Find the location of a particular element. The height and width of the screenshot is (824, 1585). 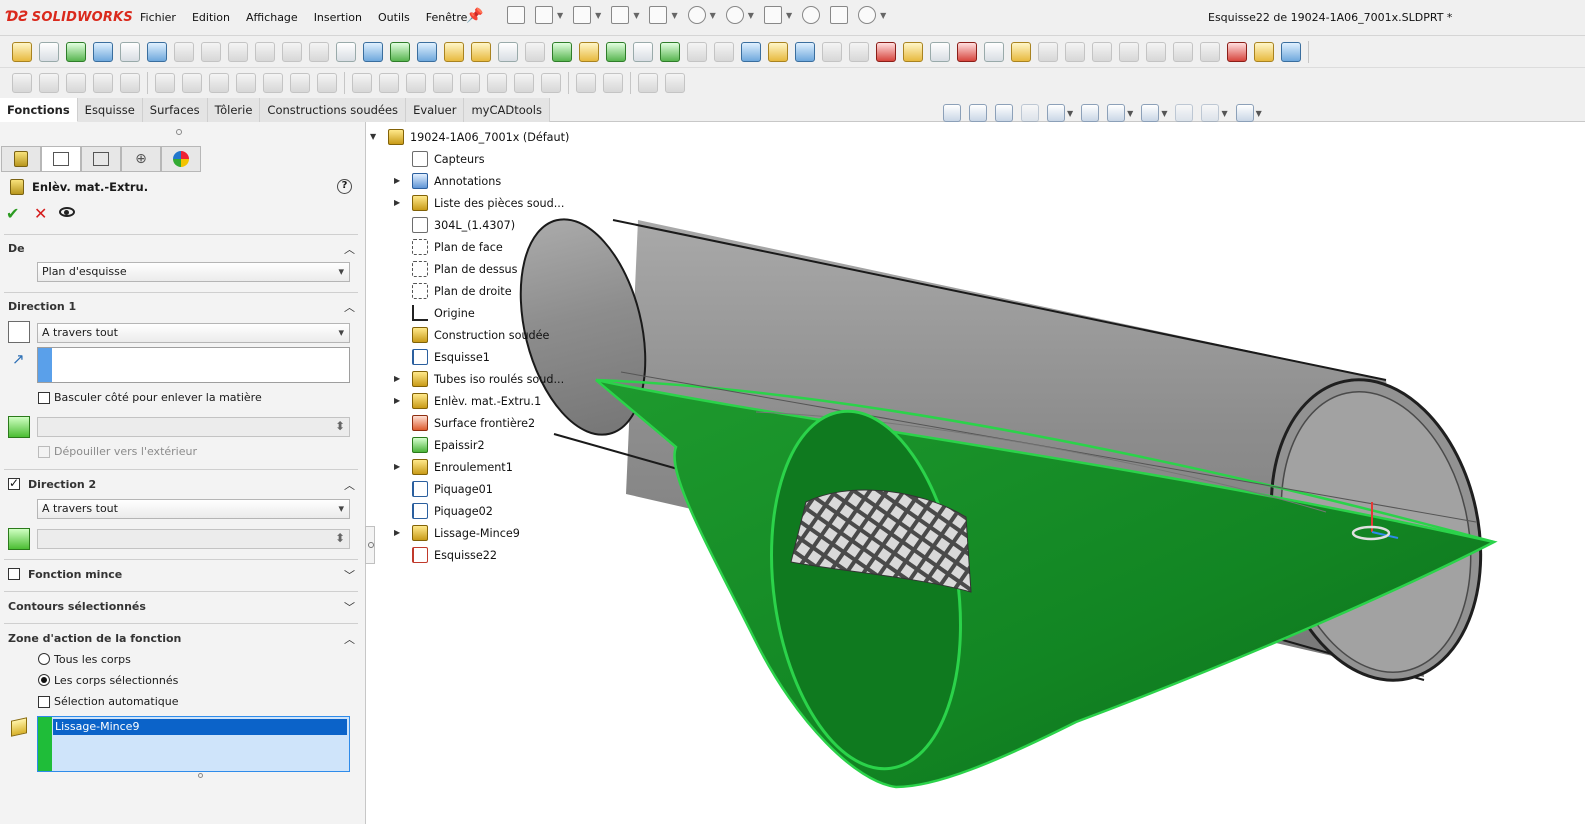

menu-outils: Outils is located at coordinates (394, 17).